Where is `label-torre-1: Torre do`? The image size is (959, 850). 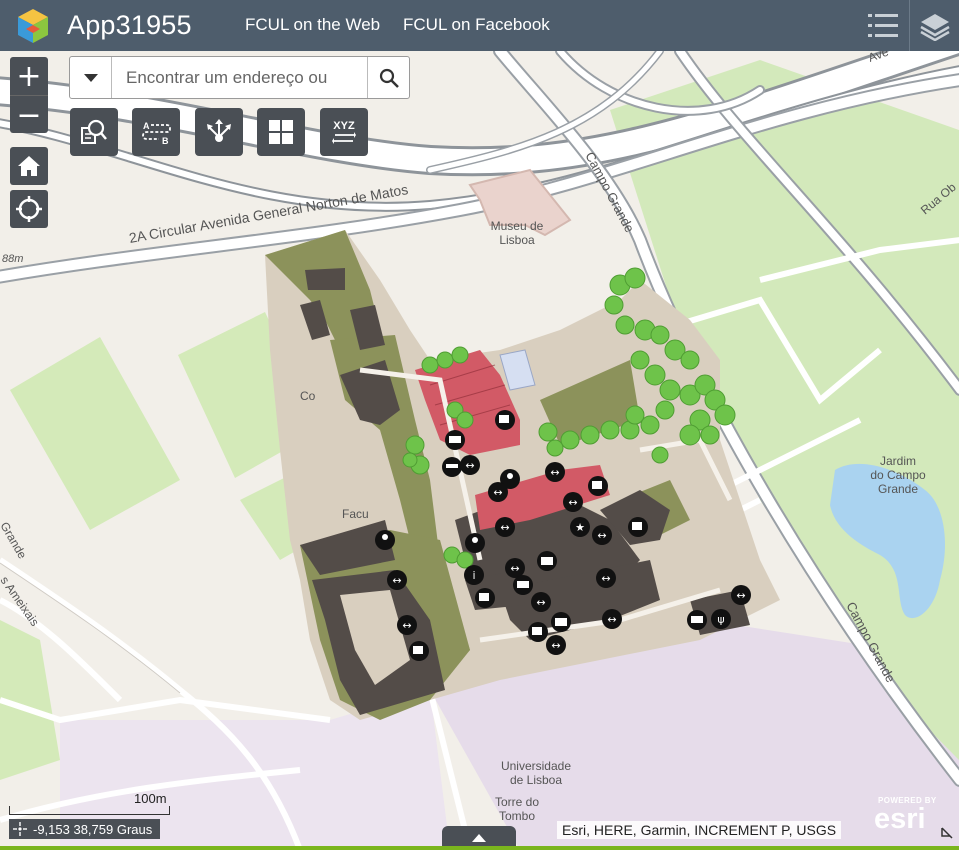
label-torre-1: Torre do is located at coordinates (517, 802).